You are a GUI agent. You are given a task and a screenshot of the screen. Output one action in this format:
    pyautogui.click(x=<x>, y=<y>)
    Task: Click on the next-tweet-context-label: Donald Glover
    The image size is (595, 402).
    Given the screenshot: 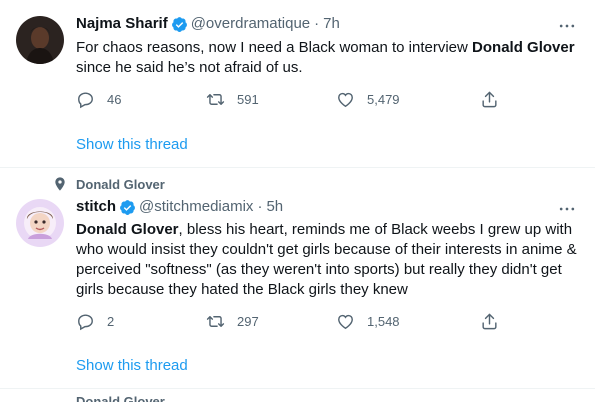 What is the action you would take?
    pyautogui.click(x=120, y=398)
    